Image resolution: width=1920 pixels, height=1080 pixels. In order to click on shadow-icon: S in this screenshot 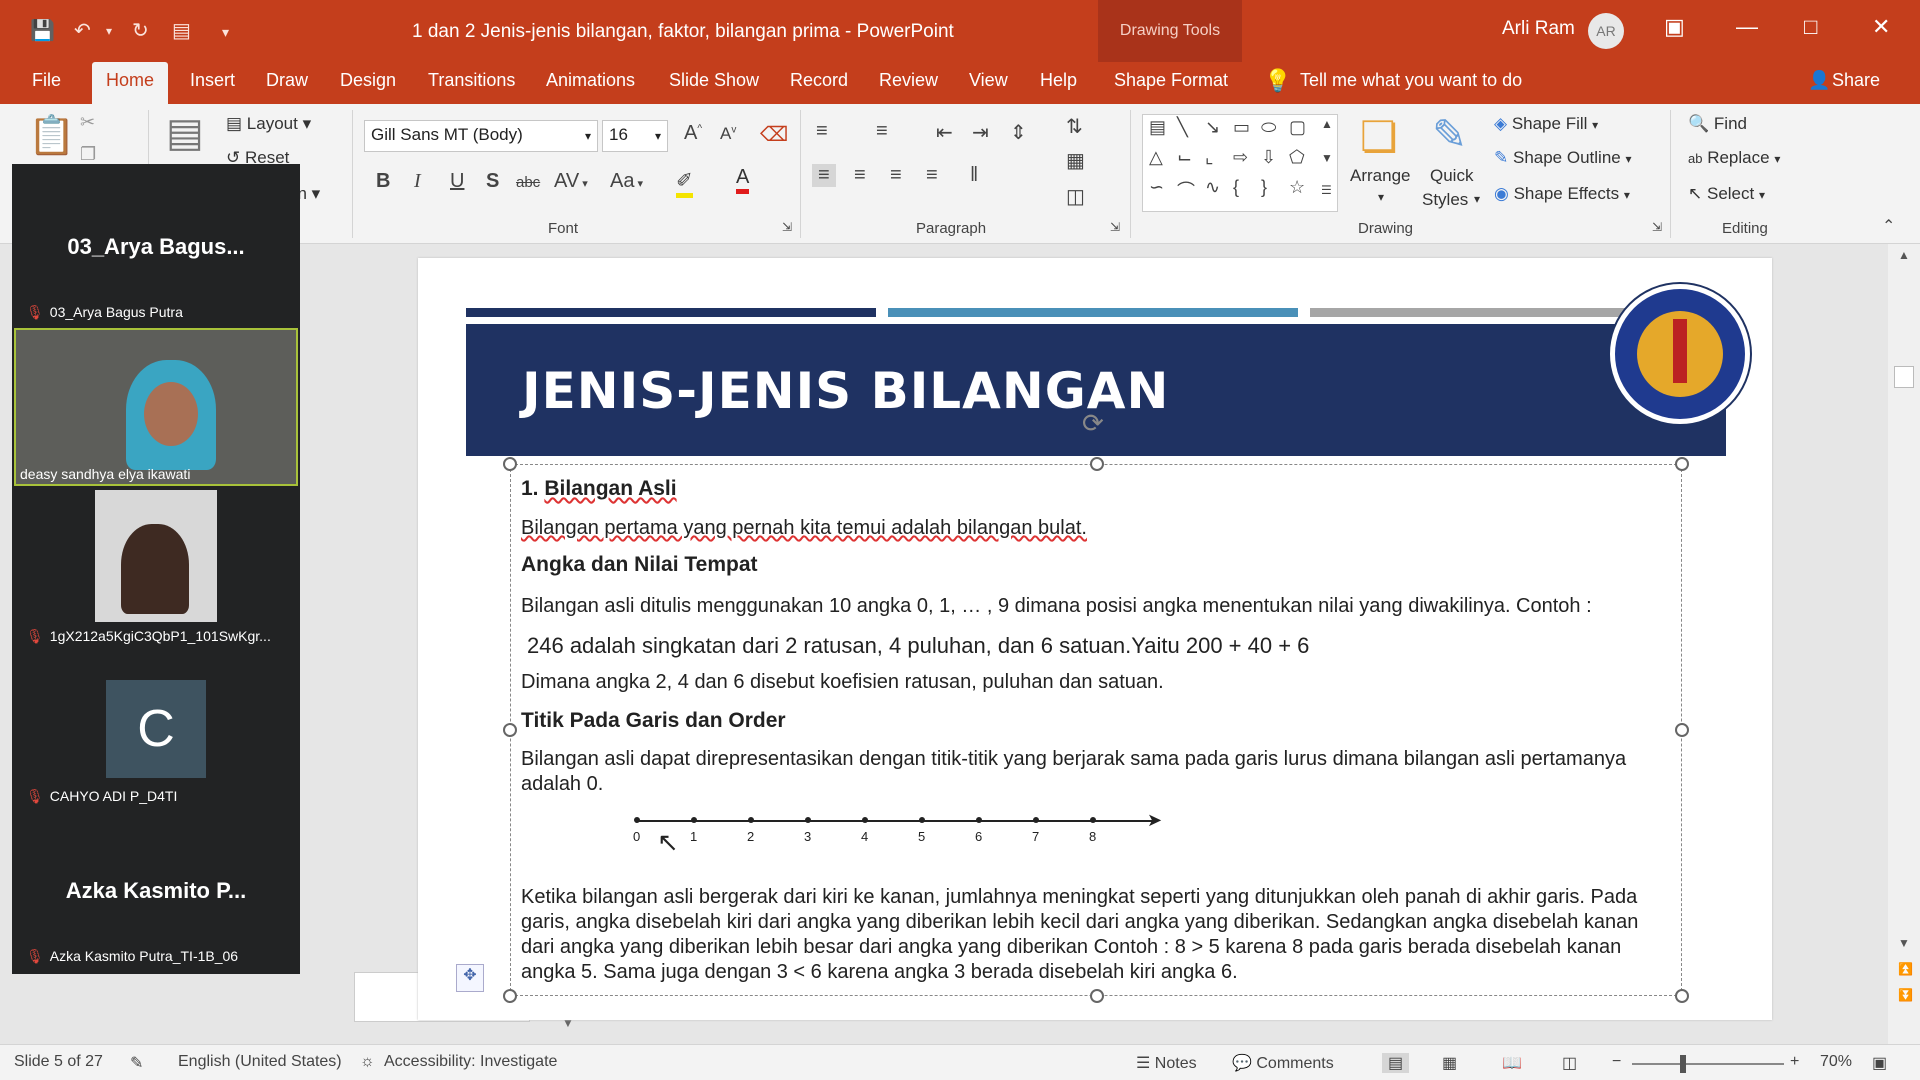, I will do `click(492, 181)`.